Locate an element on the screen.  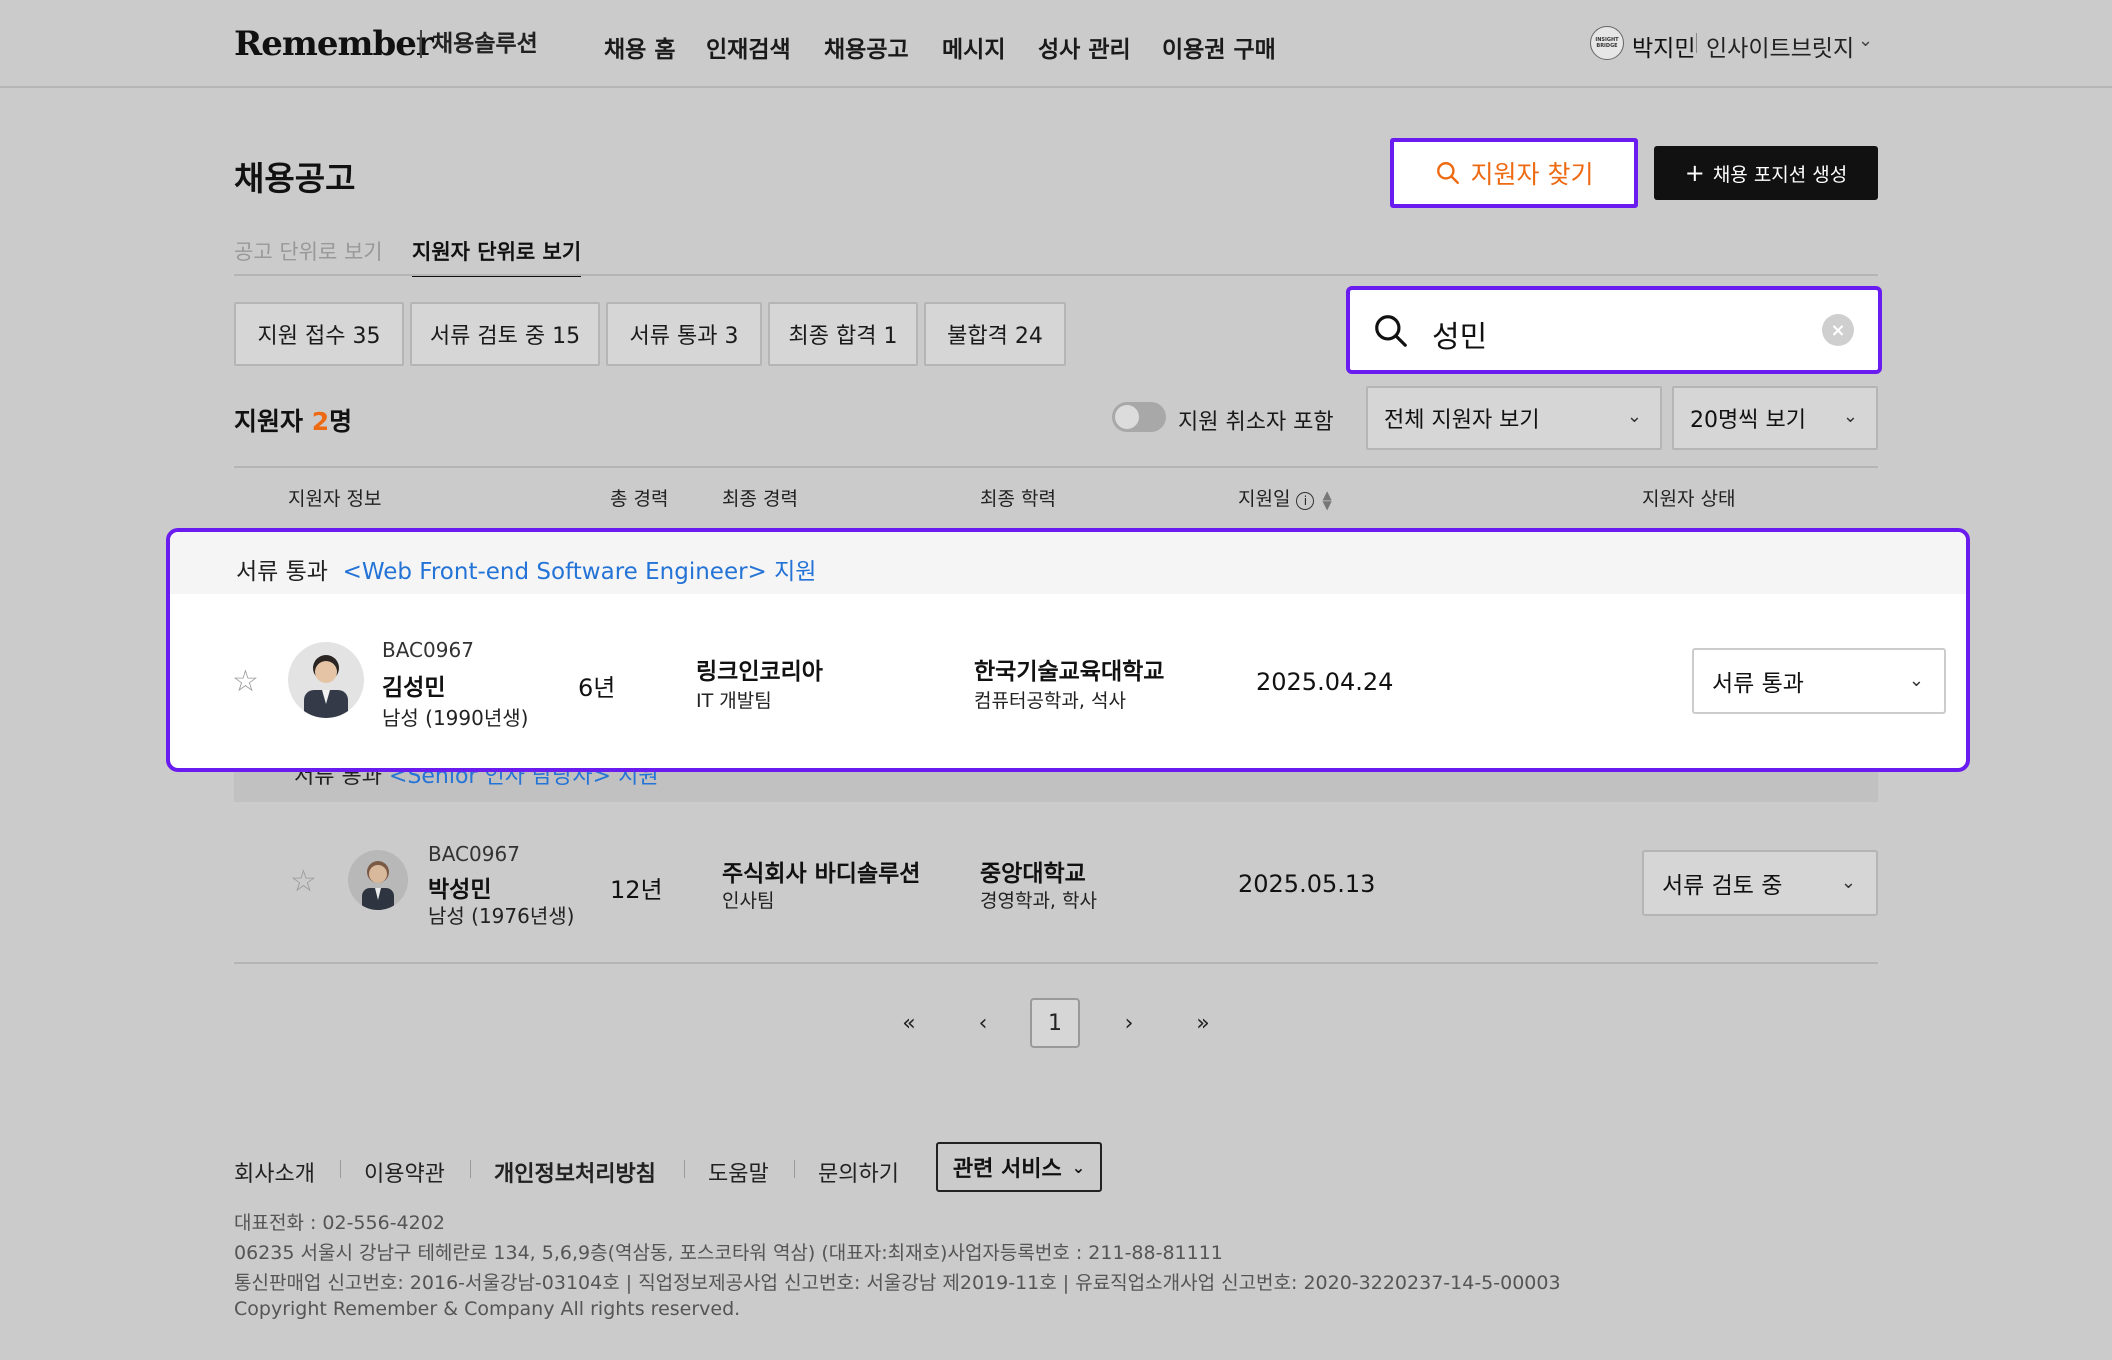
table-header-divider is located at coordinates (1056, 467).